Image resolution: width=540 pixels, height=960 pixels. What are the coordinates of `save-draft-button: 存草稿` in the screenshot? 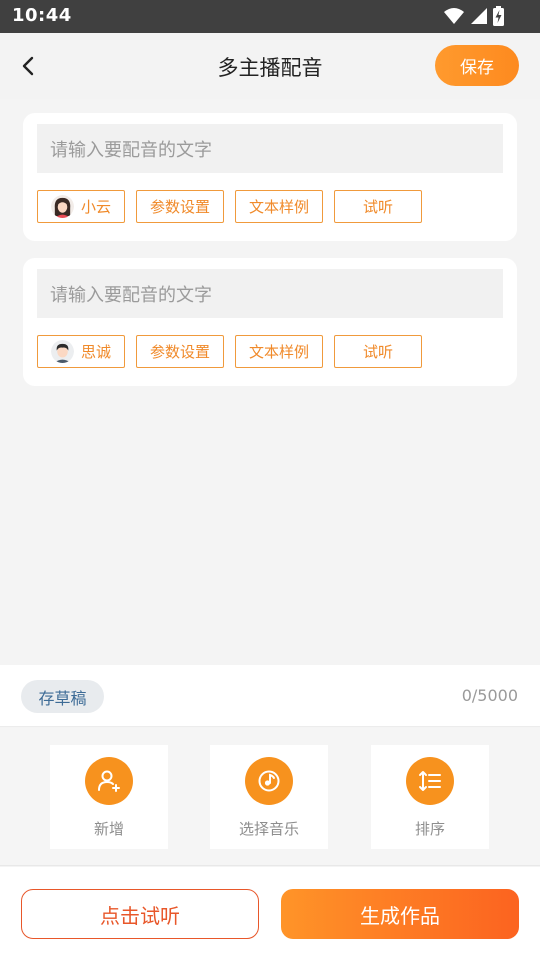 It's located at (62, 696).